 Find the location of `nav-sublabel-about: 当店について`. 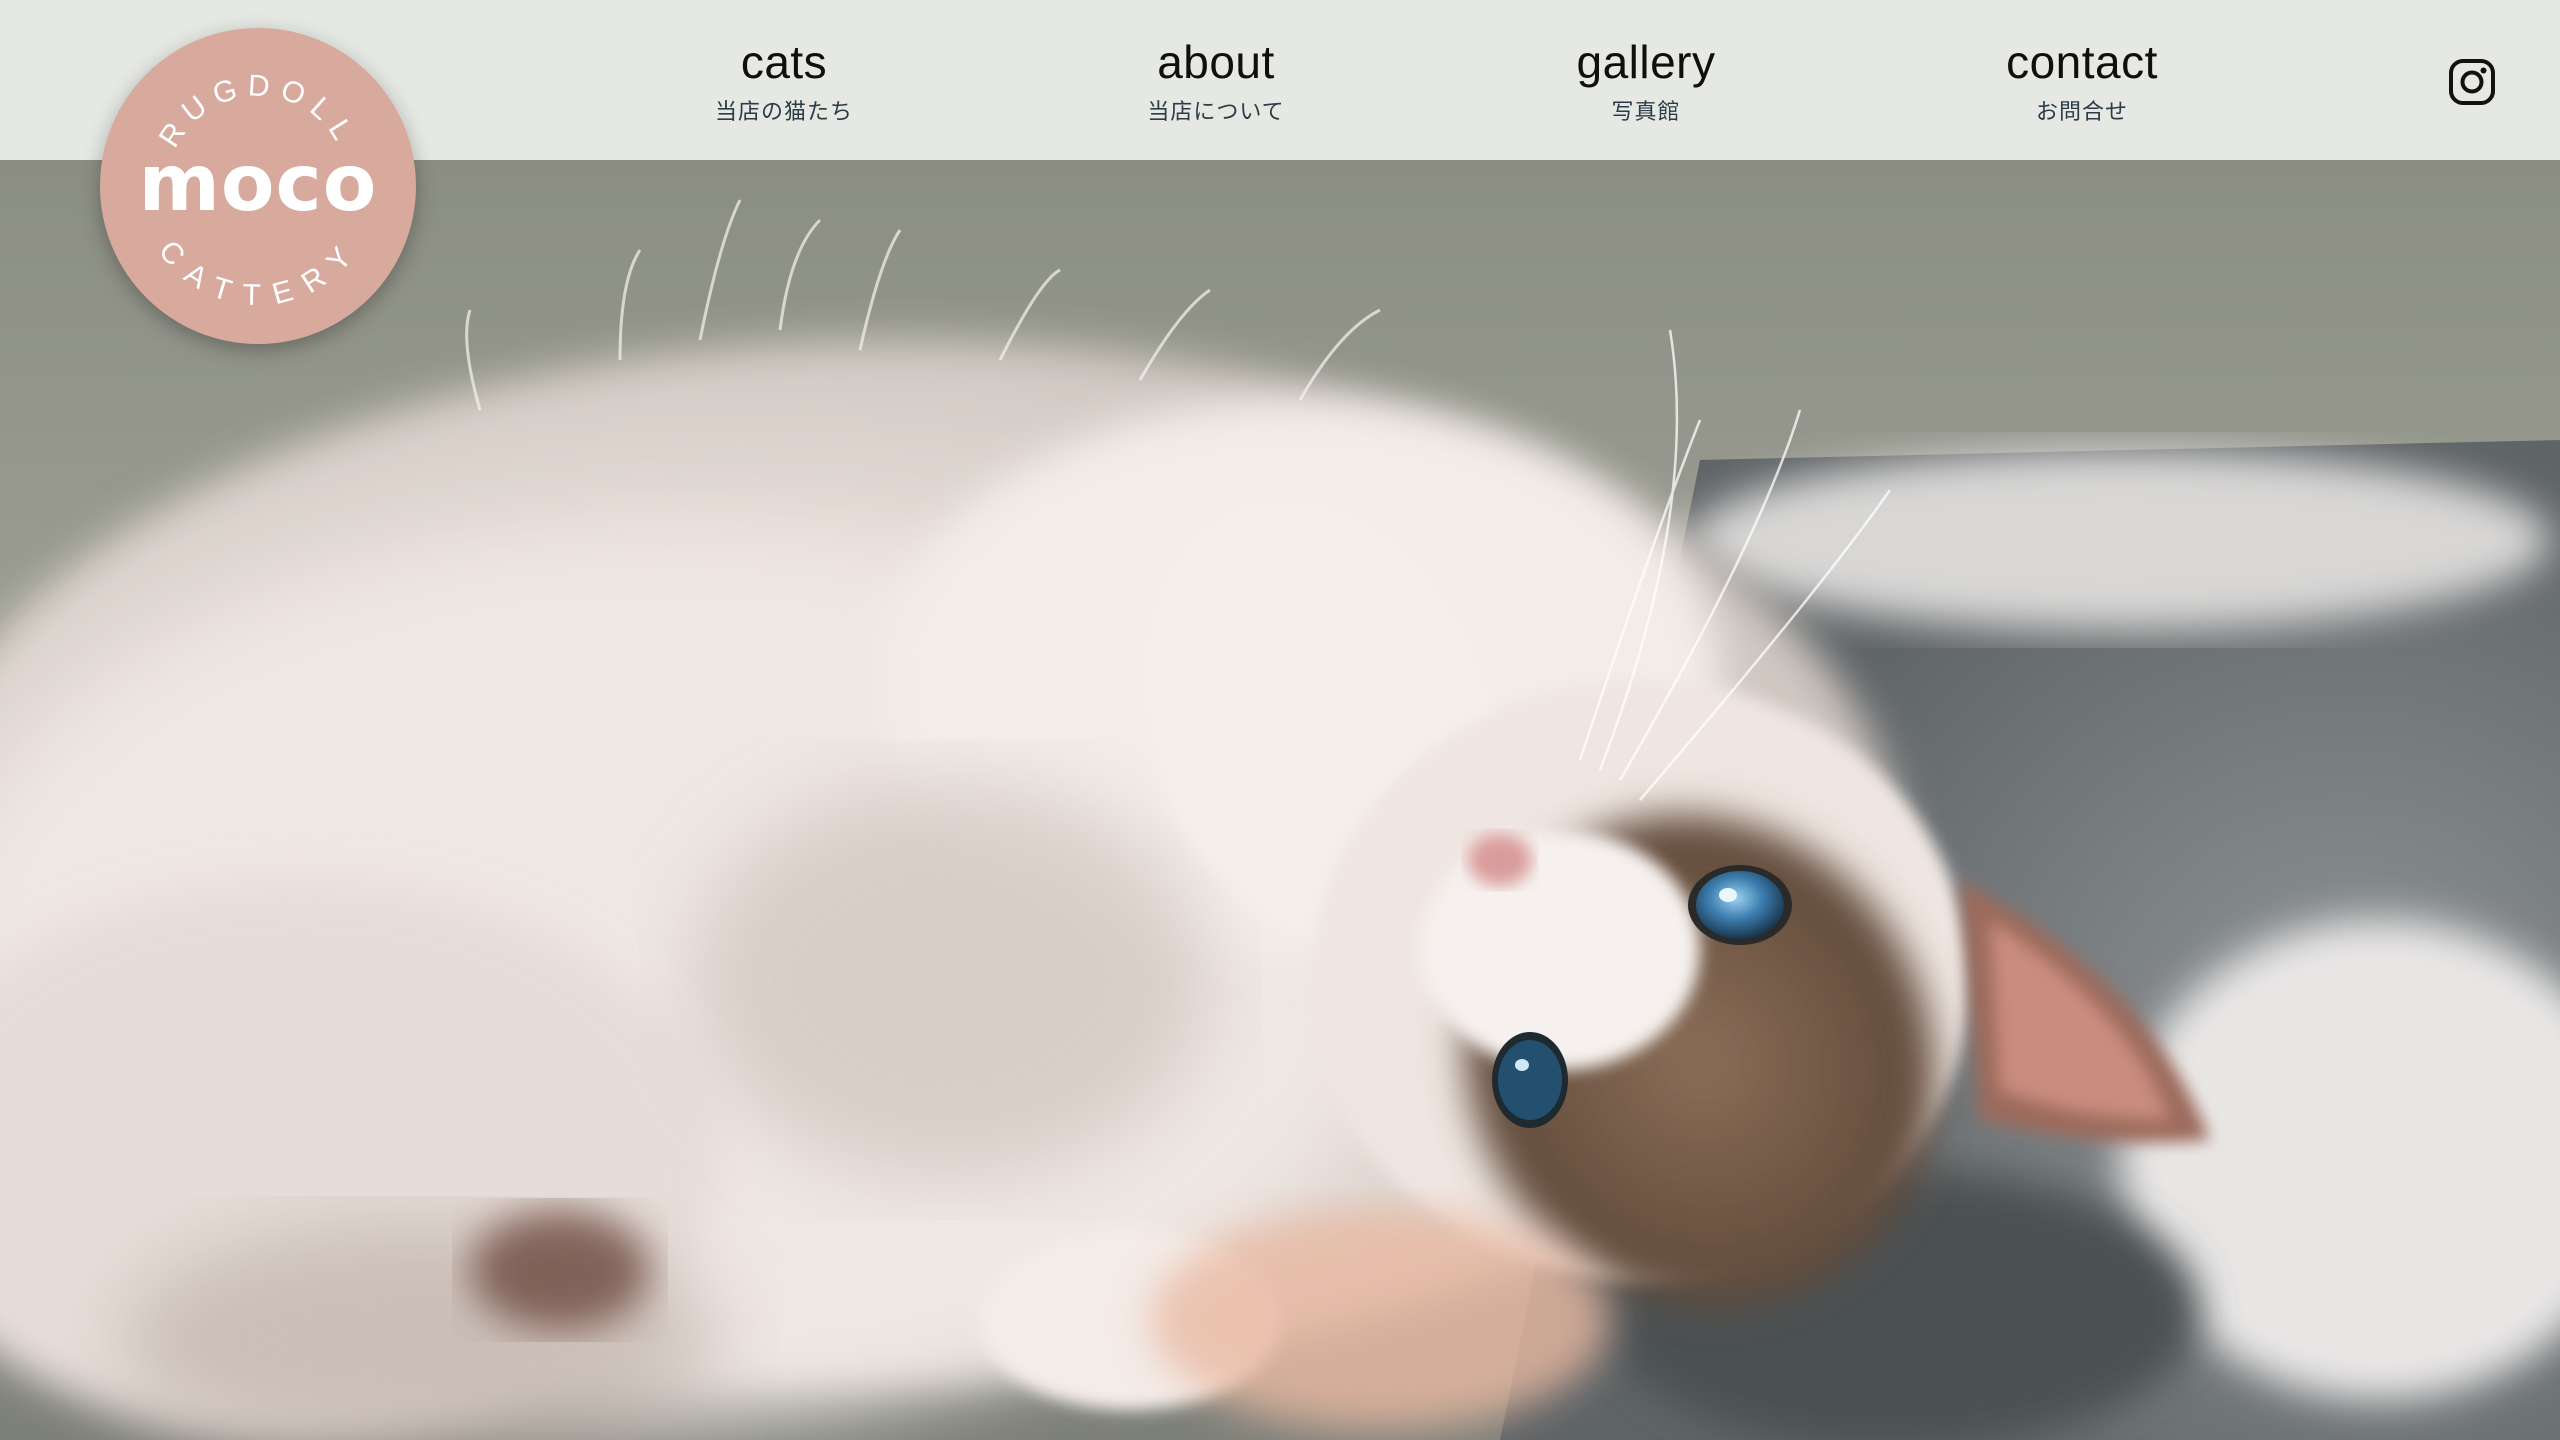

nav-sublabel-about: 当店について is located at coordinates (1216, 111).